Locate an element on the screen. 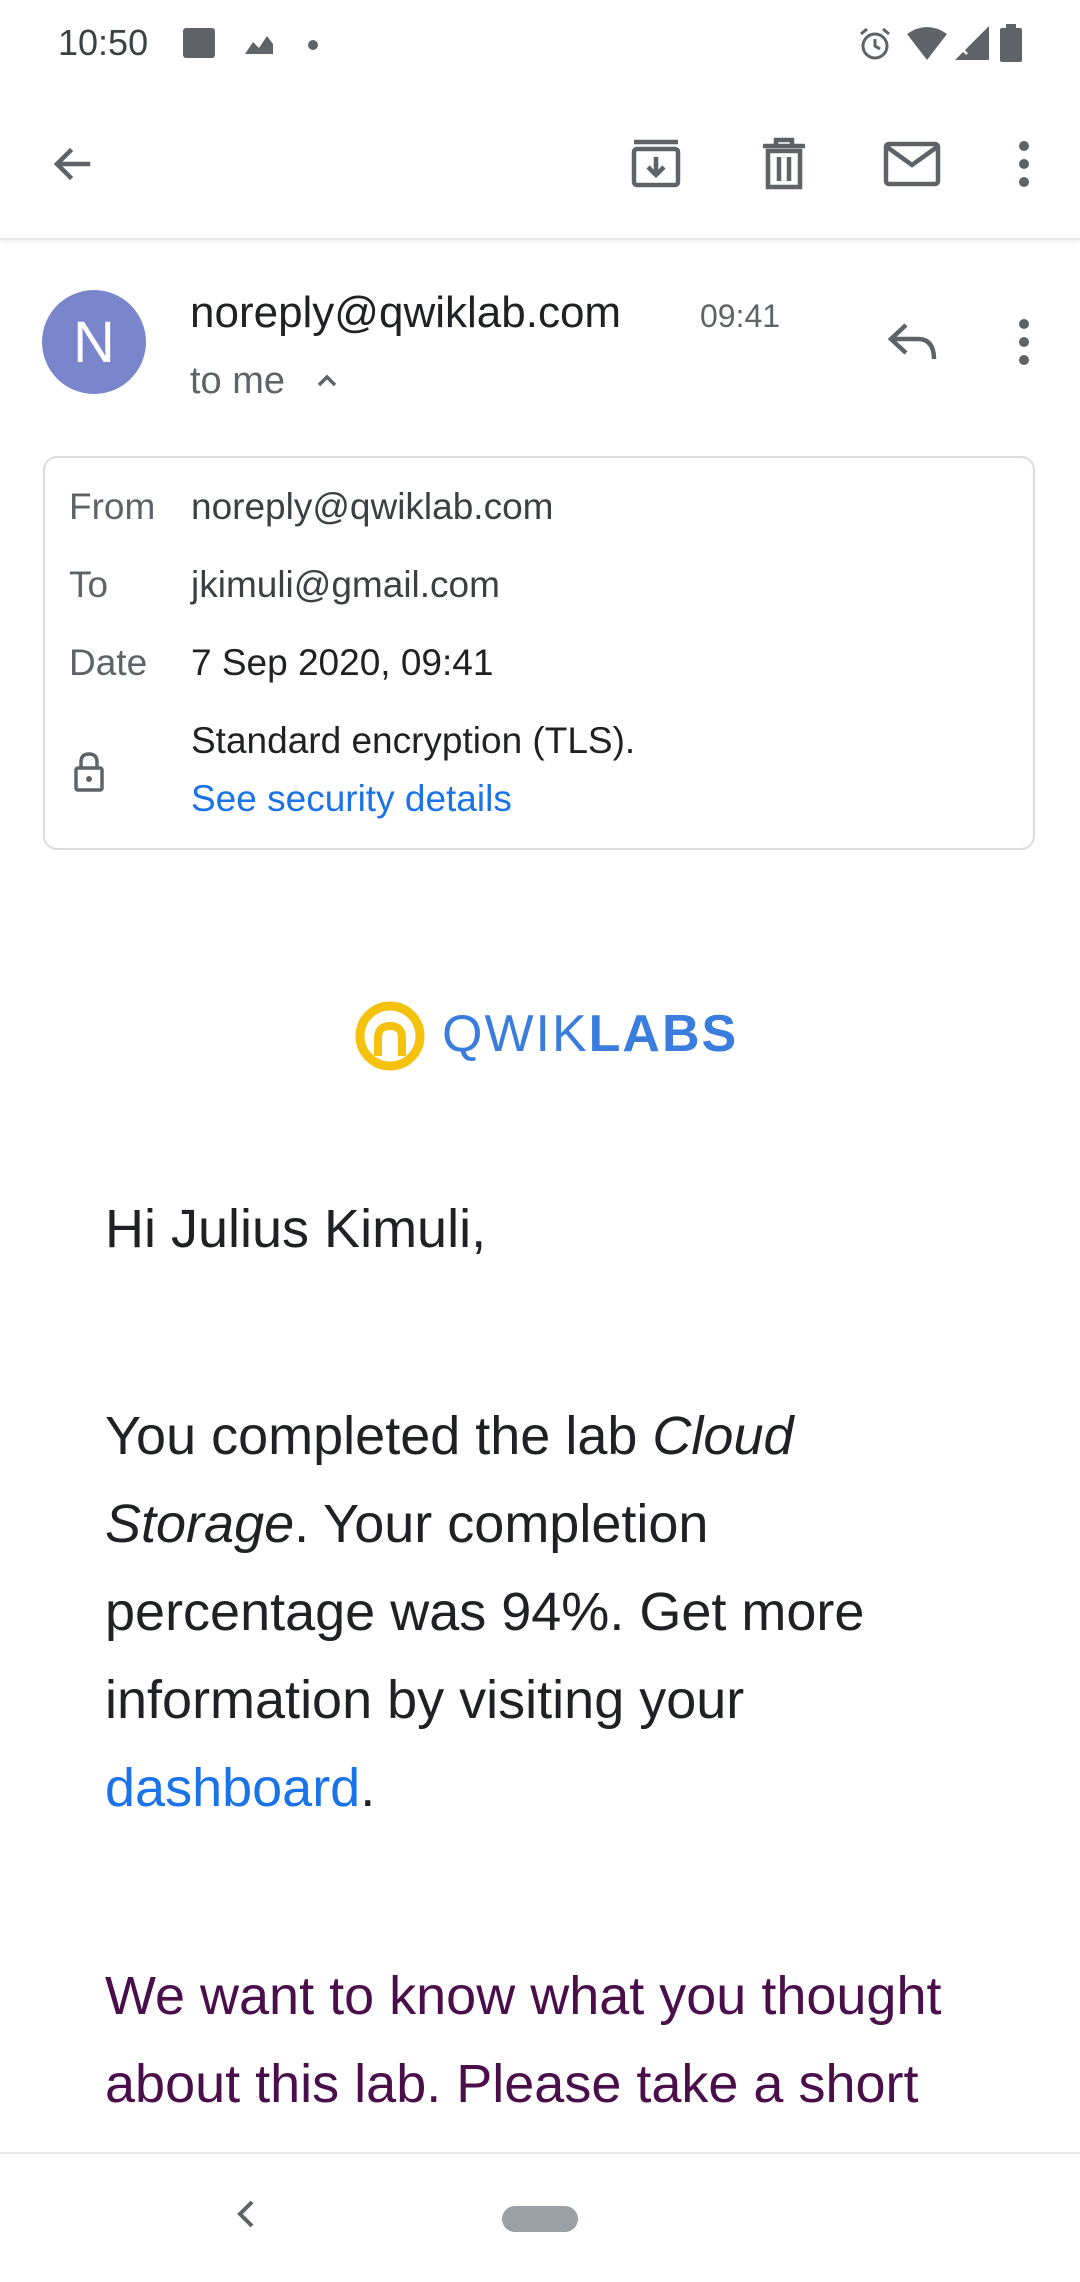 The image size is (1080, 2282). greeting: Hi Julius Kimuli, is located at coordinates (296, 1229).